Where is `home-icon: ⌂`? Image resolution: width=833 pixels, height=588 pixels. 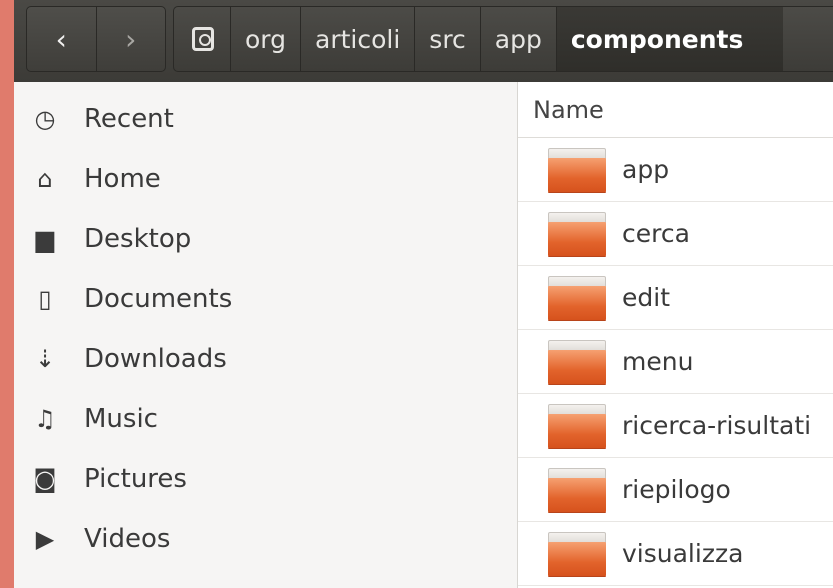
home-icon: ⌂ is located at coordinates (45, 179).